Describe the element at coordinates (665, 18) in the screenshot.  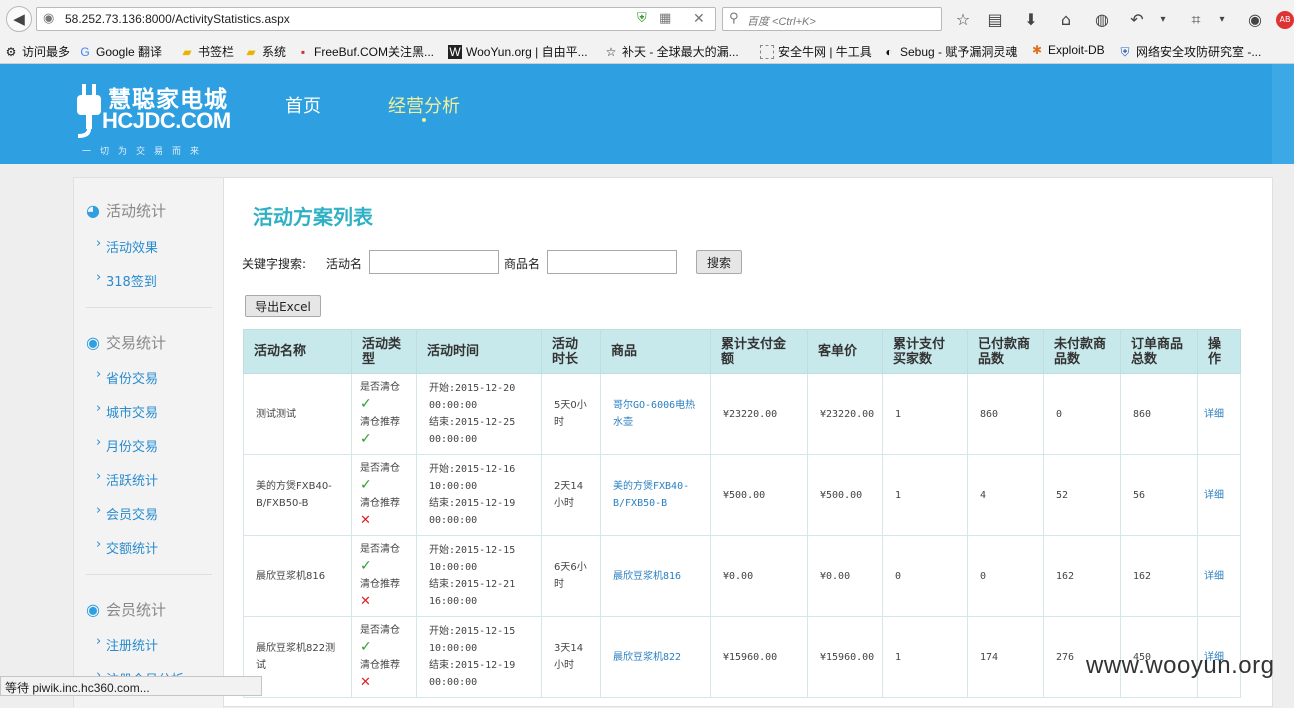
I see `qr-code-icon: ▦` at that location.